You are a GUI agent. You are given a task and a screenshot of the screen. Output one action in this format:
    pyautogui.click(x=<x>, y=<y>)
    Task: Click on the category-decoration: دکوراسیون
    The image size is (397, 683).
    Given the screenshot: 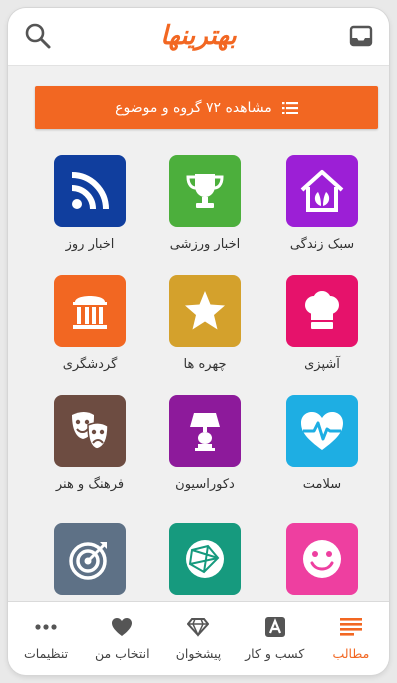 What is the action you would take?
    pyautogui.click(x=205, y=443)
    